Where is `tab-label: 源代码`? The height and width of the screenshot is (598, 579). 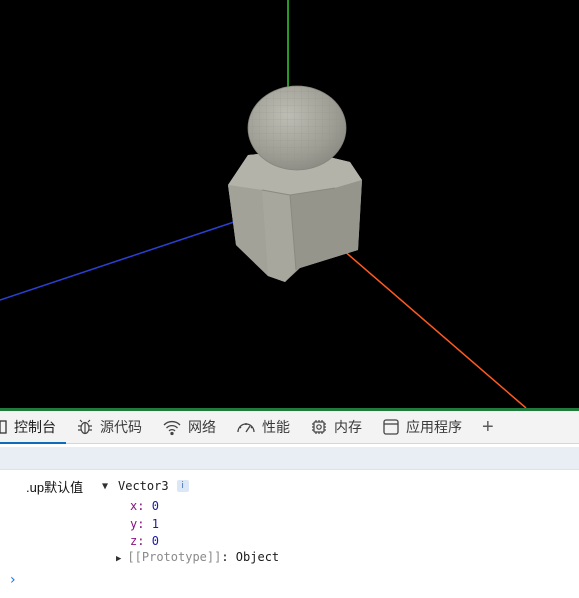
tab-label: 源代码 is located at coordinates (121, 427).